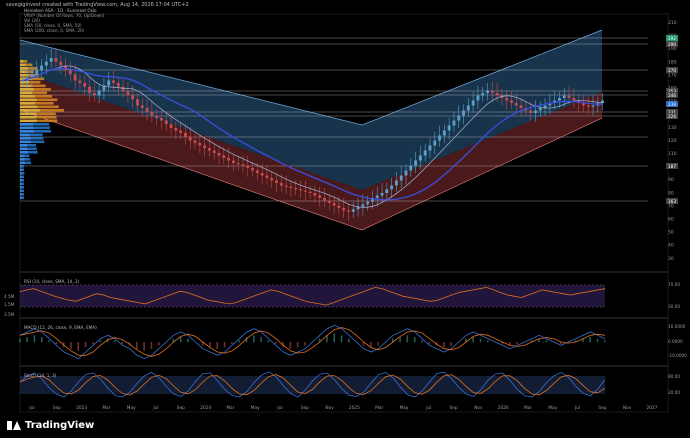 The width and height of the screenshot is (690, 438). I want to click on price-badge-label: 270, so click(672, 70).